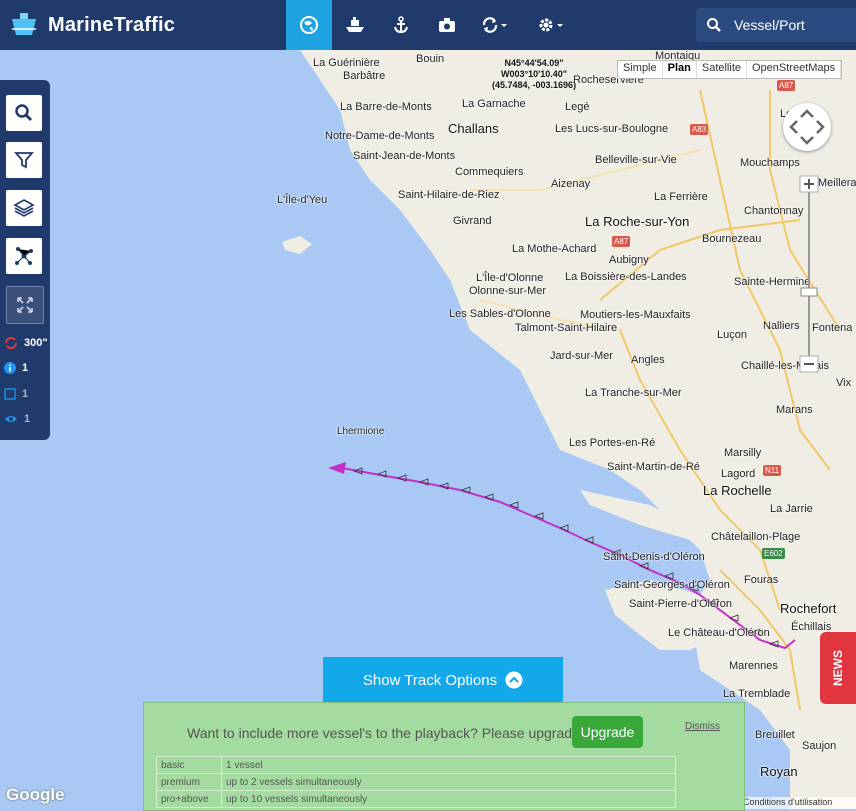 This screenshot has width=856, height=811. What do you see at coordinates (753, 666) in the screenshot?
I see `place-label: Marennes` at bounding box center [753, 666].